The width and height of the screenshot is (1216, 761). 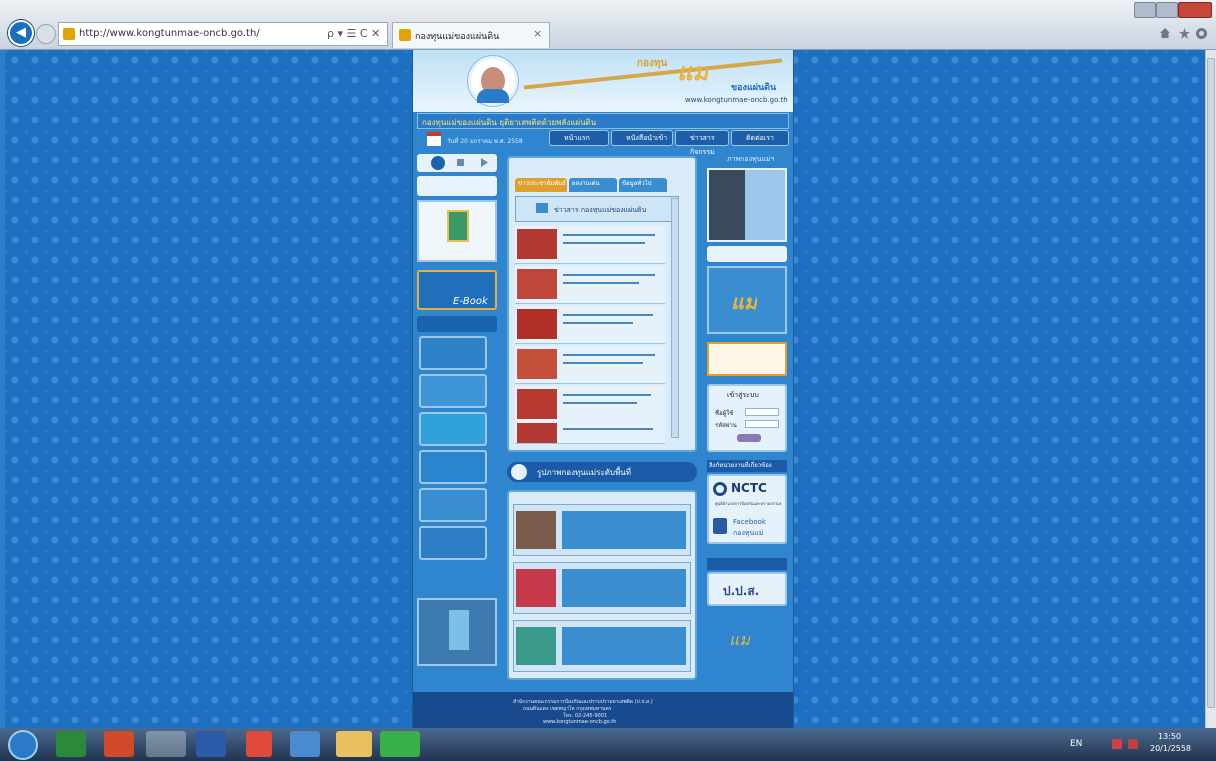 I want to click on right-top-dark-block, so click(x=727, y=205).